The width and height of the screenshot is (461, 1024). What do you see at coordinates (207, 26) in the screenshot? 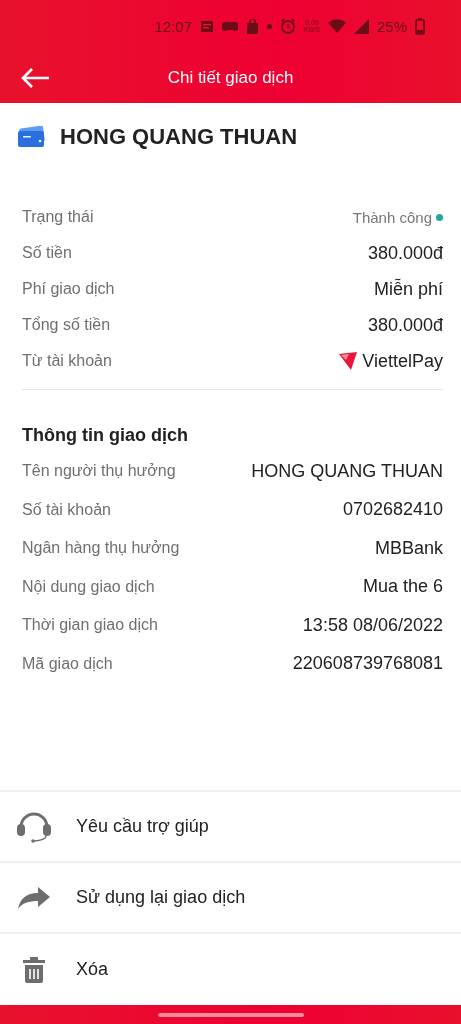
I see `notification-icon` at bounding box center [207, 26].